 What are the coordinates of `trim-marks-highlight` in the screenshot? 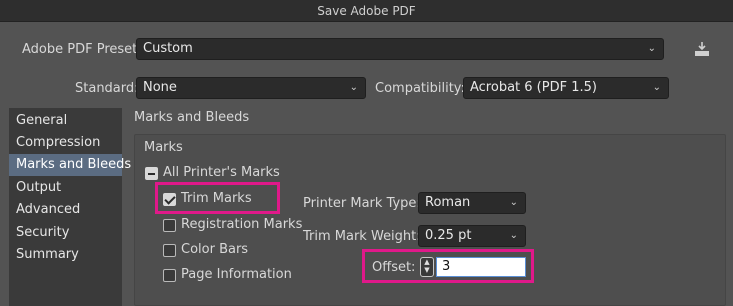 It's located at (217, 198).